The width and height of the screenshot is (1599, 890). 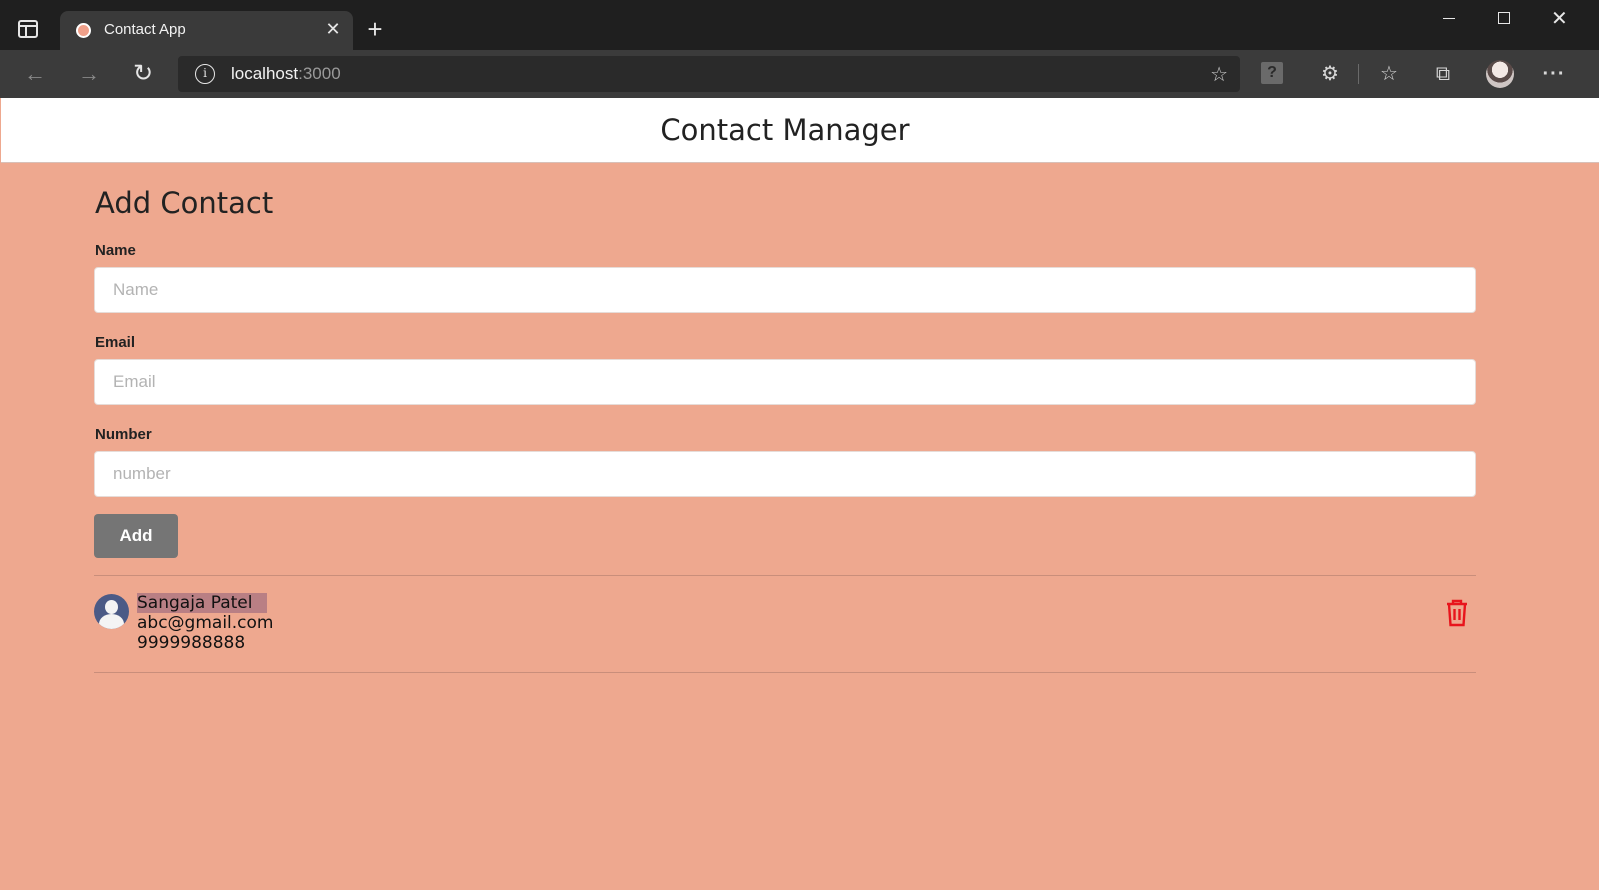 I want to click on contact-email: abc@gmail.com, so click(x=205, y=623).